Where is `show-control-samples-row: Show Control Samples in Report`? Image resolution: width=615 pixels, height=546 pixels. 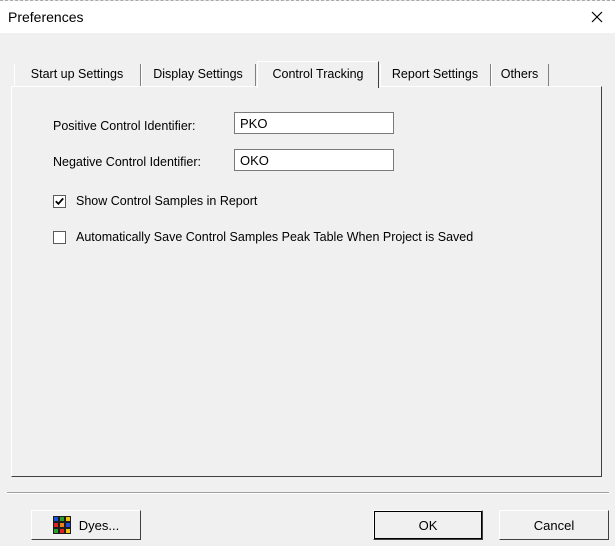 show-control-samples-row: Show Control Samples in Report is located at coordinates (155, 201).